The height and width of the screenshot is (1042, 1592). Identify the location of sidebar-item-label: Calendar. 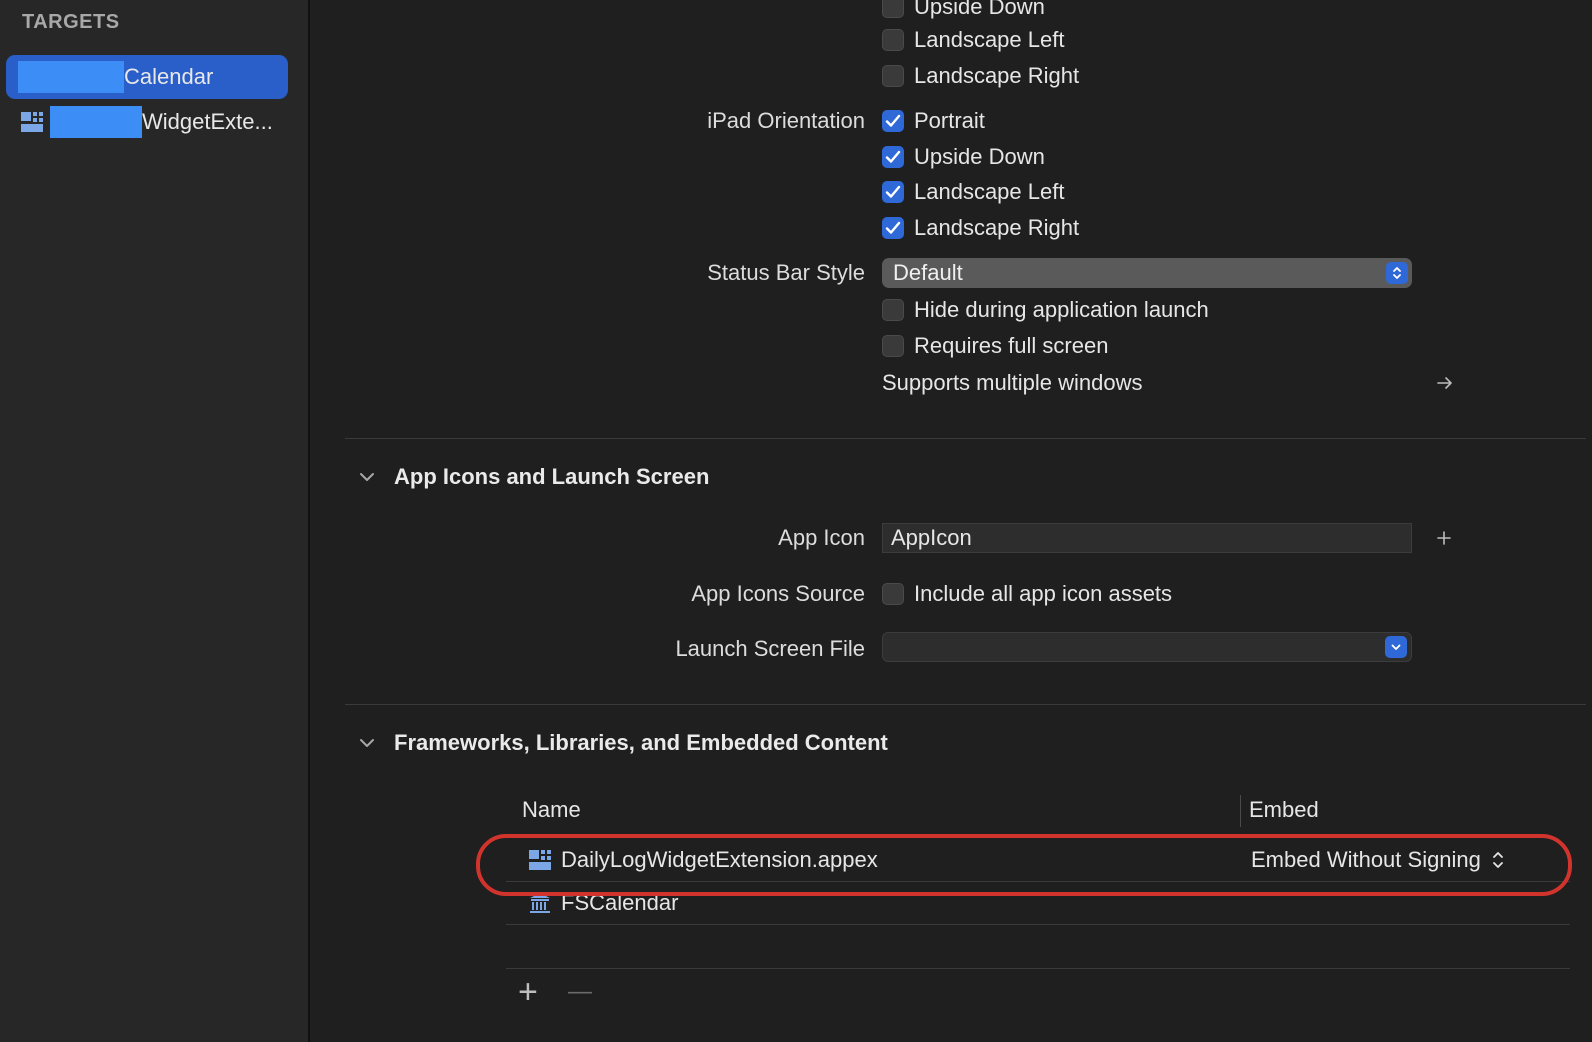
(169, 76).